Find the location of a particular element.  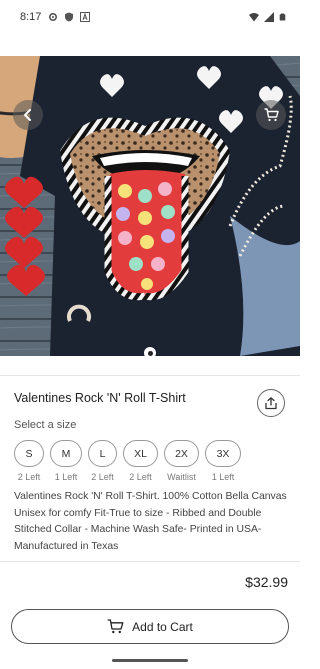

add-to-cart-button: Add to Cart is located at coordinates (150, 626).